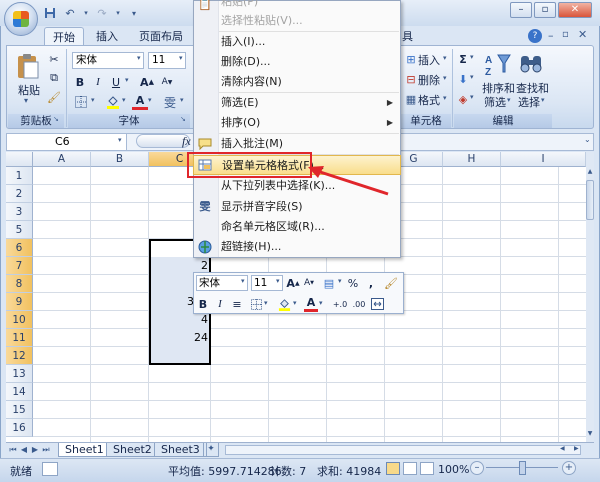  I want to click on sort-filter-icon: AZ, so click(498, 65).